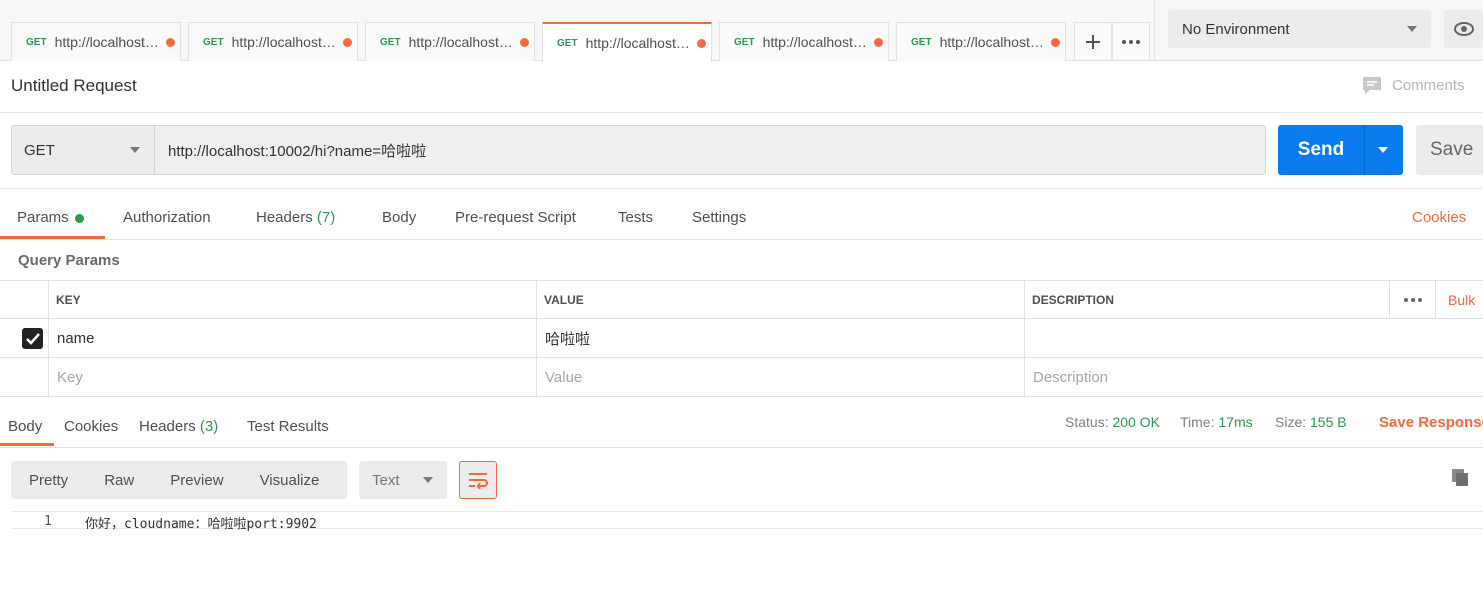 Image resolution: width=1483 pixels, height=591 pixels. What do you see at coordinates (79, 218) in the screenshot?
I see `active-dot-icon` at bounding box center [79, 218].